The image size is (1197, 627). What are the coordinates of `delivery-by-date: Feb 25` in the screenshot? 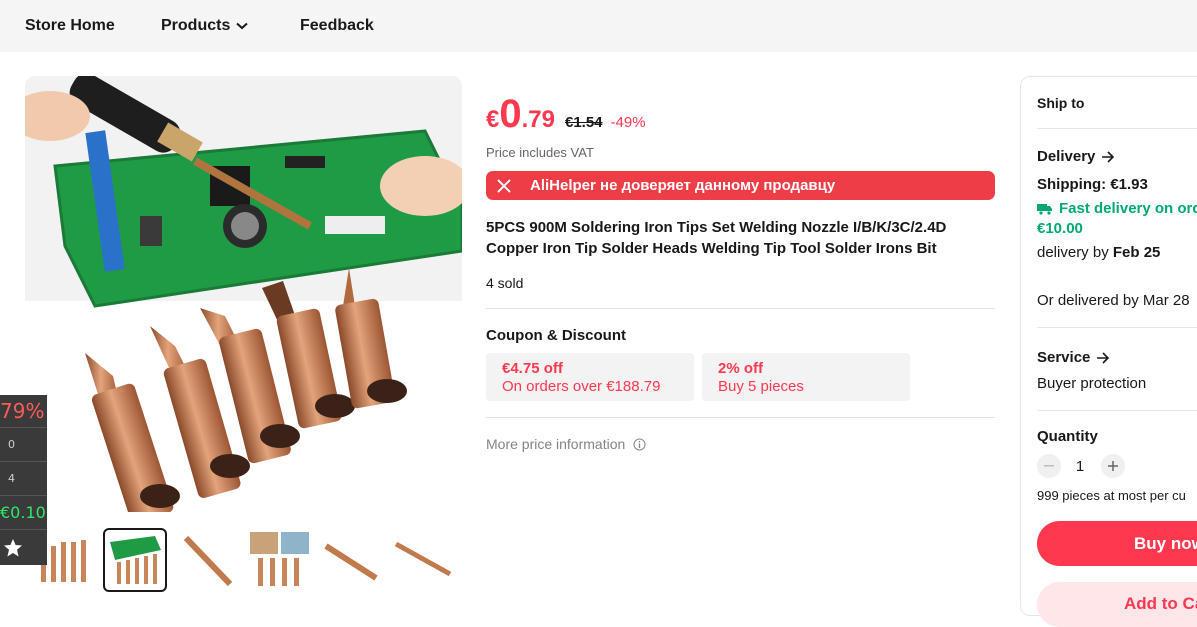 It's located at (1136, 252).